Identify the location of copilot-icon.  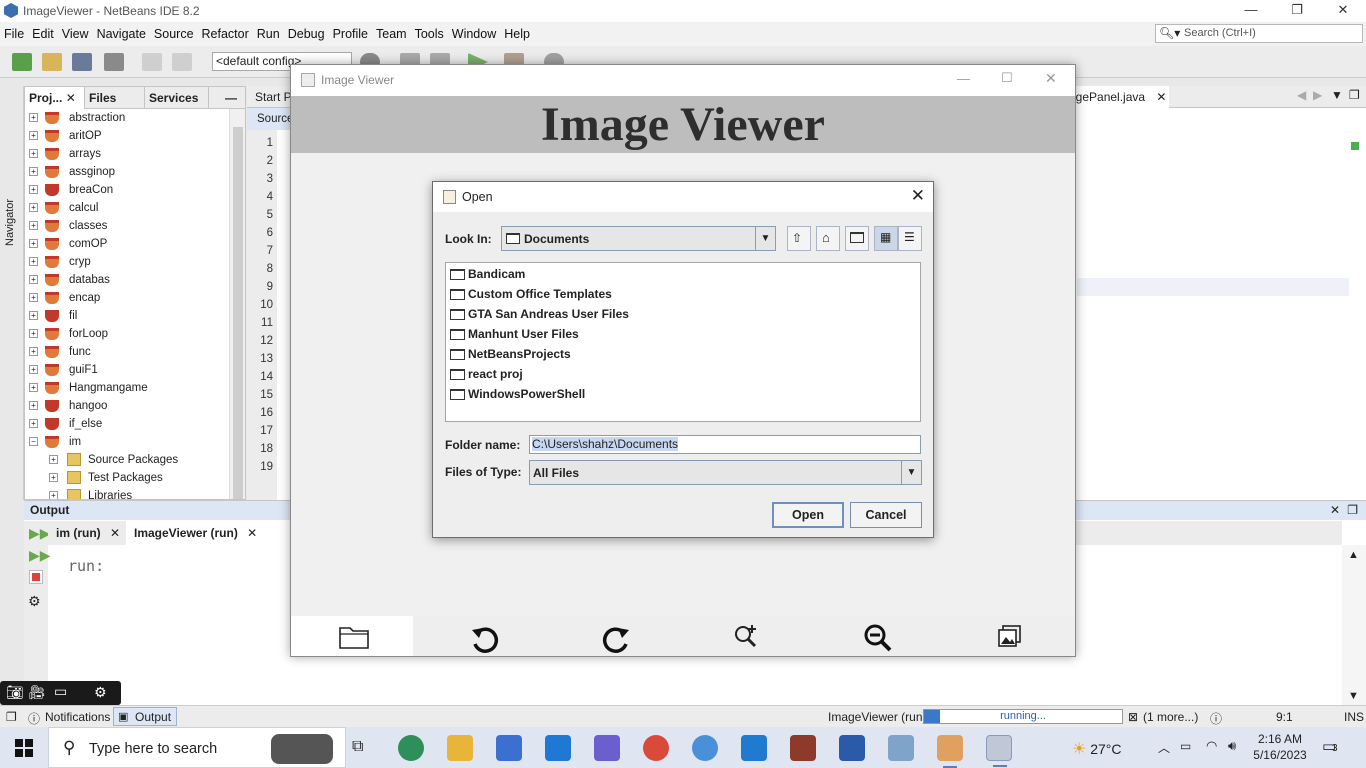
(607, 748).